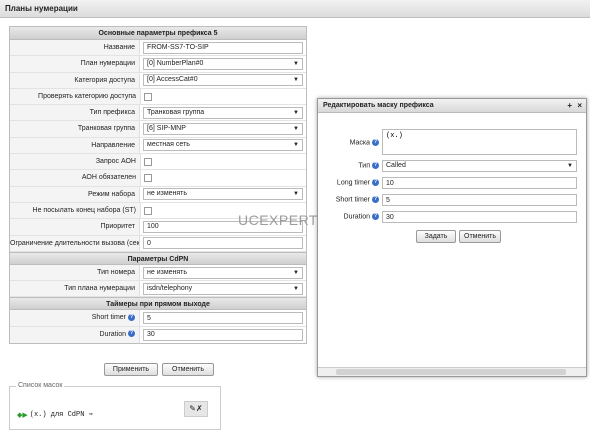 The image size is (590, 442). Describe the element at coordinates (75, 48) in the screenshot. I see `field-label: Название` at that location.